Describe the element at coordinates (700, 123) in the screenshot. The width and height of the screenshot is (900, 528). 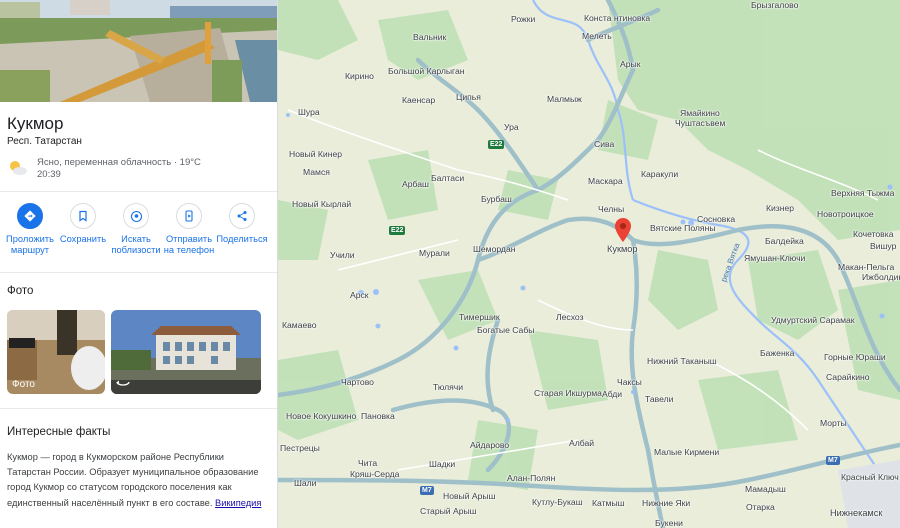
I see `map-label: Чуштасъвем` at that location.